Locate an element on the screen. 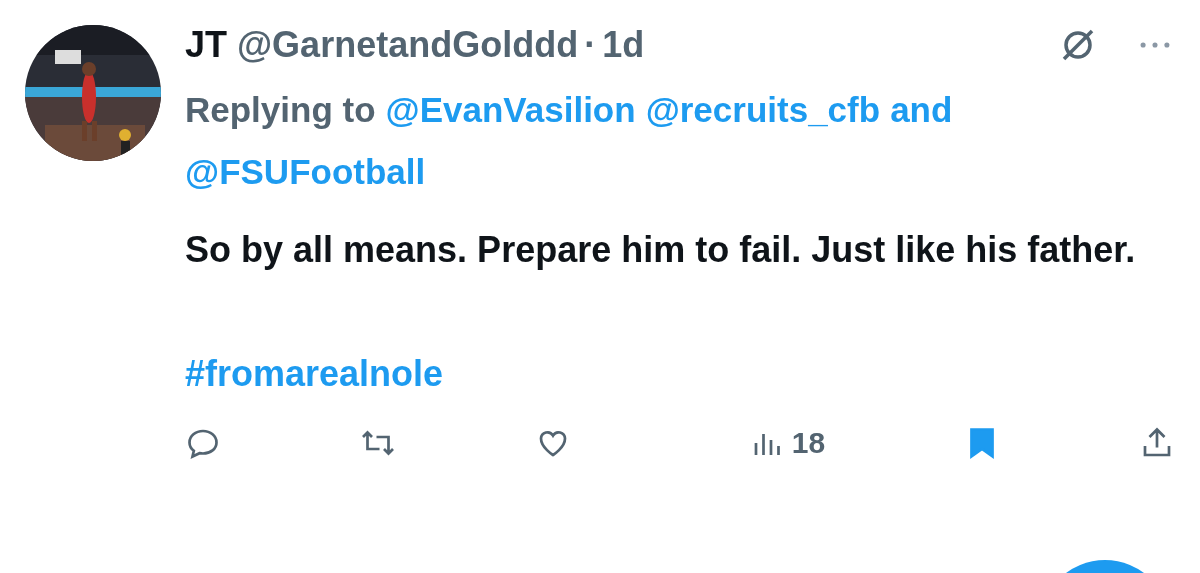  hashtag-link: #fromarealnole is located at coordinates (314, 374).